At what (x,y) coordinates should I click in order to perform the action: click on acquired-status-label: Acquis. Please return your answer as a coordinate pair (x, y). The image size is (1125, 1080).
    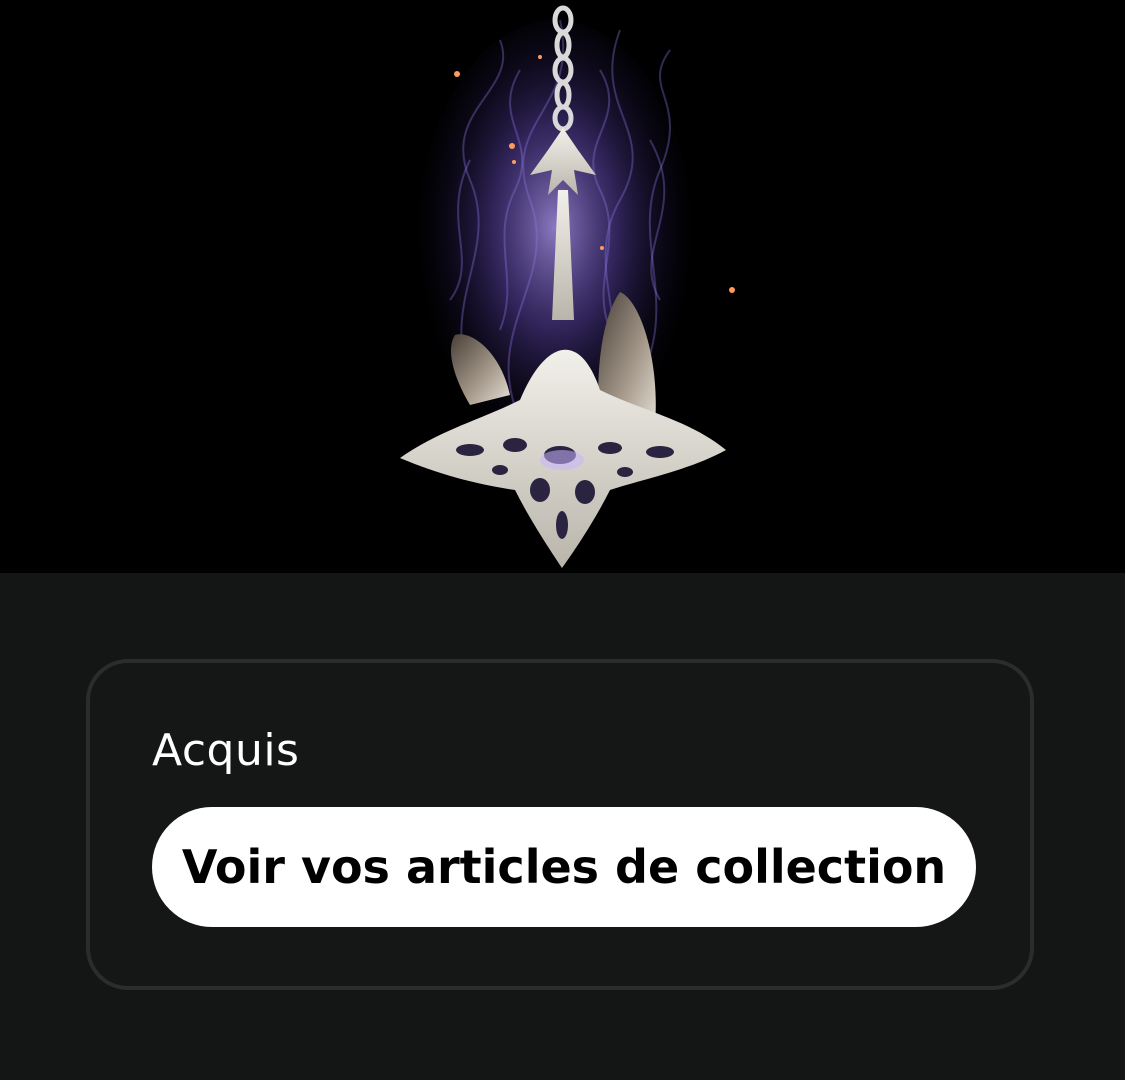
    Looking at the image, I should click on (226, 750).